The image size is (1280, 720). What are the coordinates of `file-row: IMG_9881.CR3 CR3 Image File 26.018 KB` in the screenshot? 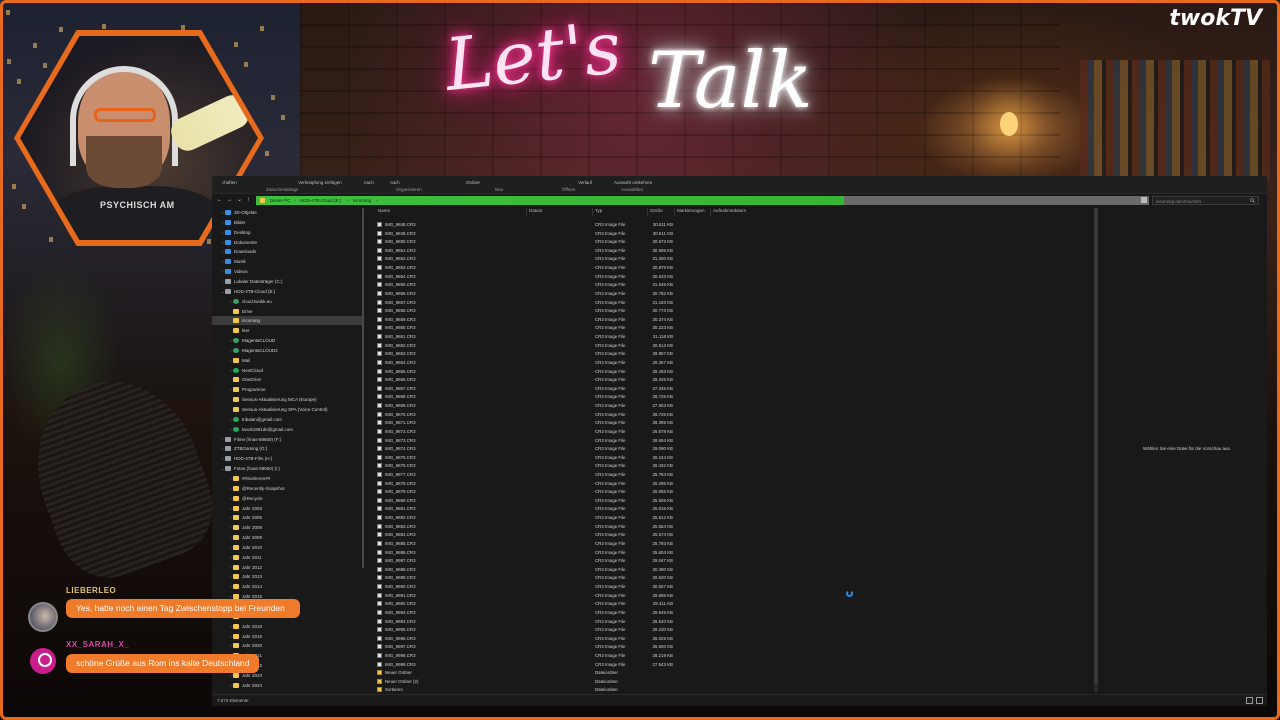 It's located at (674, 508).